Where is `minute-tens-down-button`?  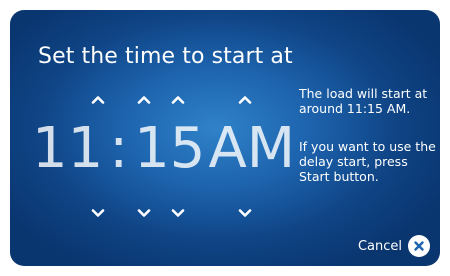 minute-tens-down-button is located at coordinates (144, 213).